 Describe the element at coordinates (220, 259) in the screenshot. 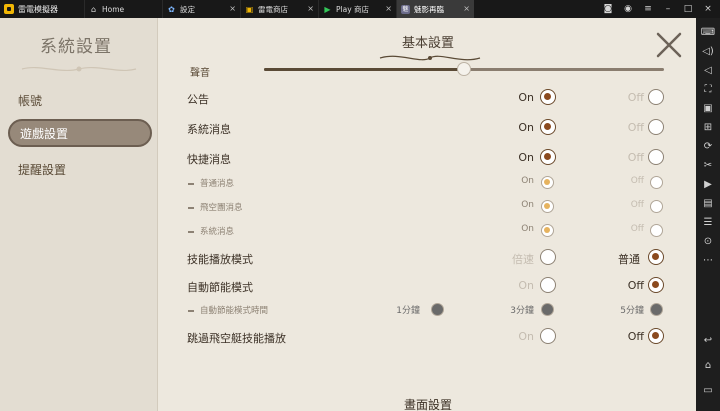

I see `setting-label: 技能播放模式` at that location.